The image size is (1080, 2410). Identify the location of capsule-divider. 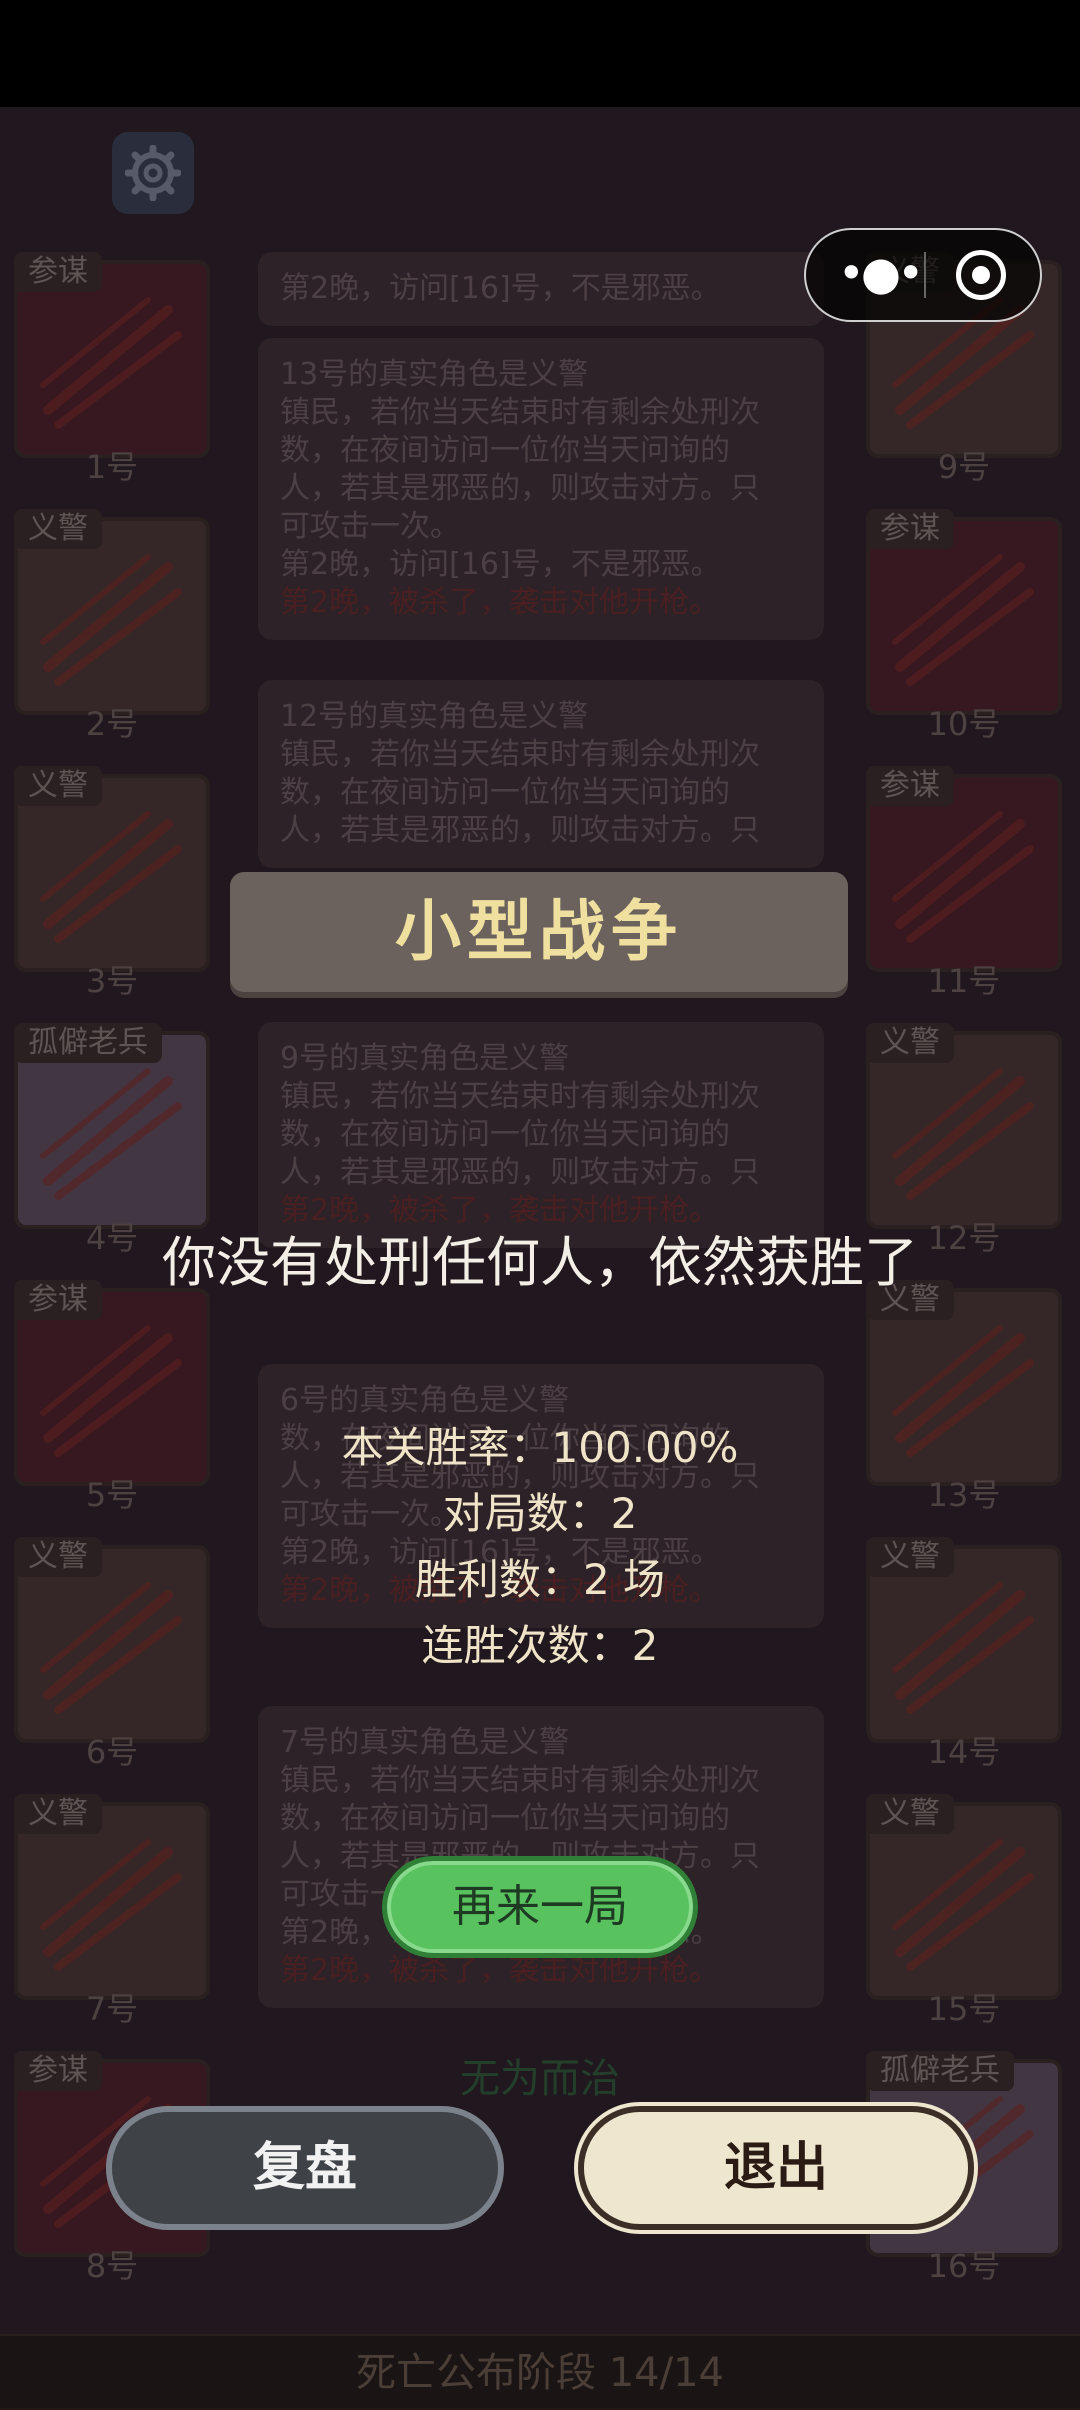
(925, 275).